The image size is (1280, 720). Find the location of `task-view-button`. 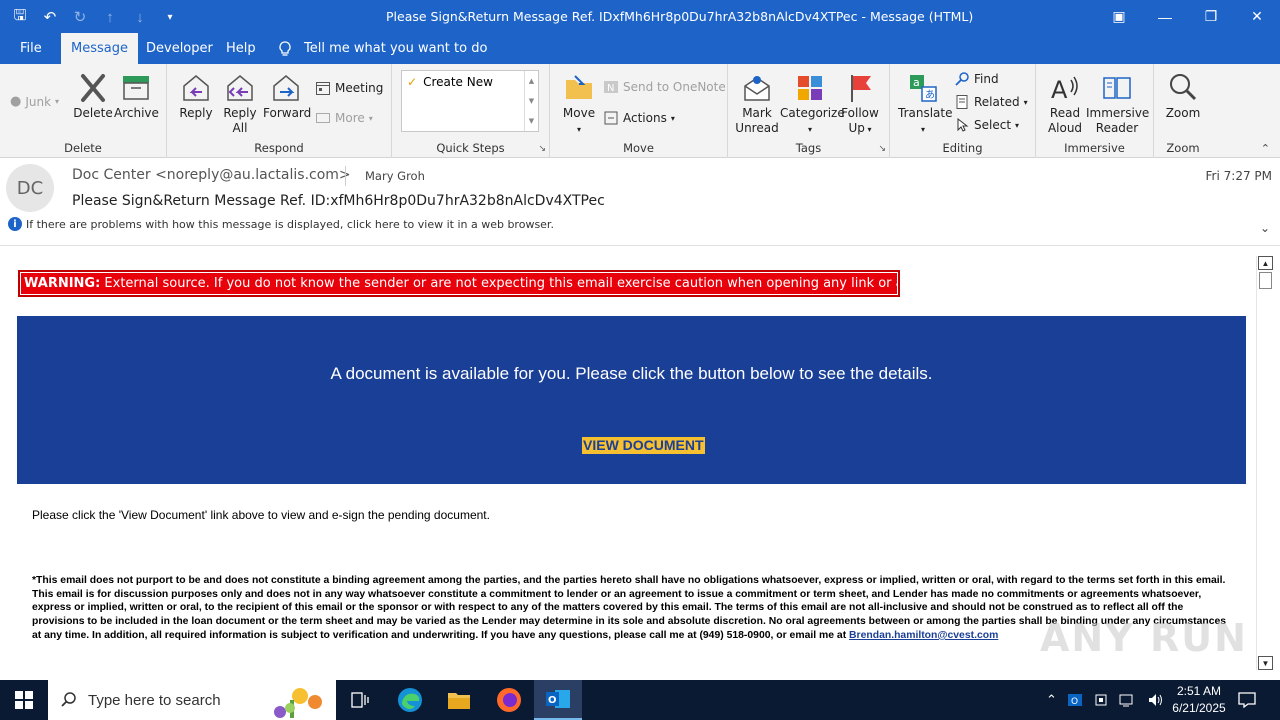

task-view-button is located at coordinates (360, 700).